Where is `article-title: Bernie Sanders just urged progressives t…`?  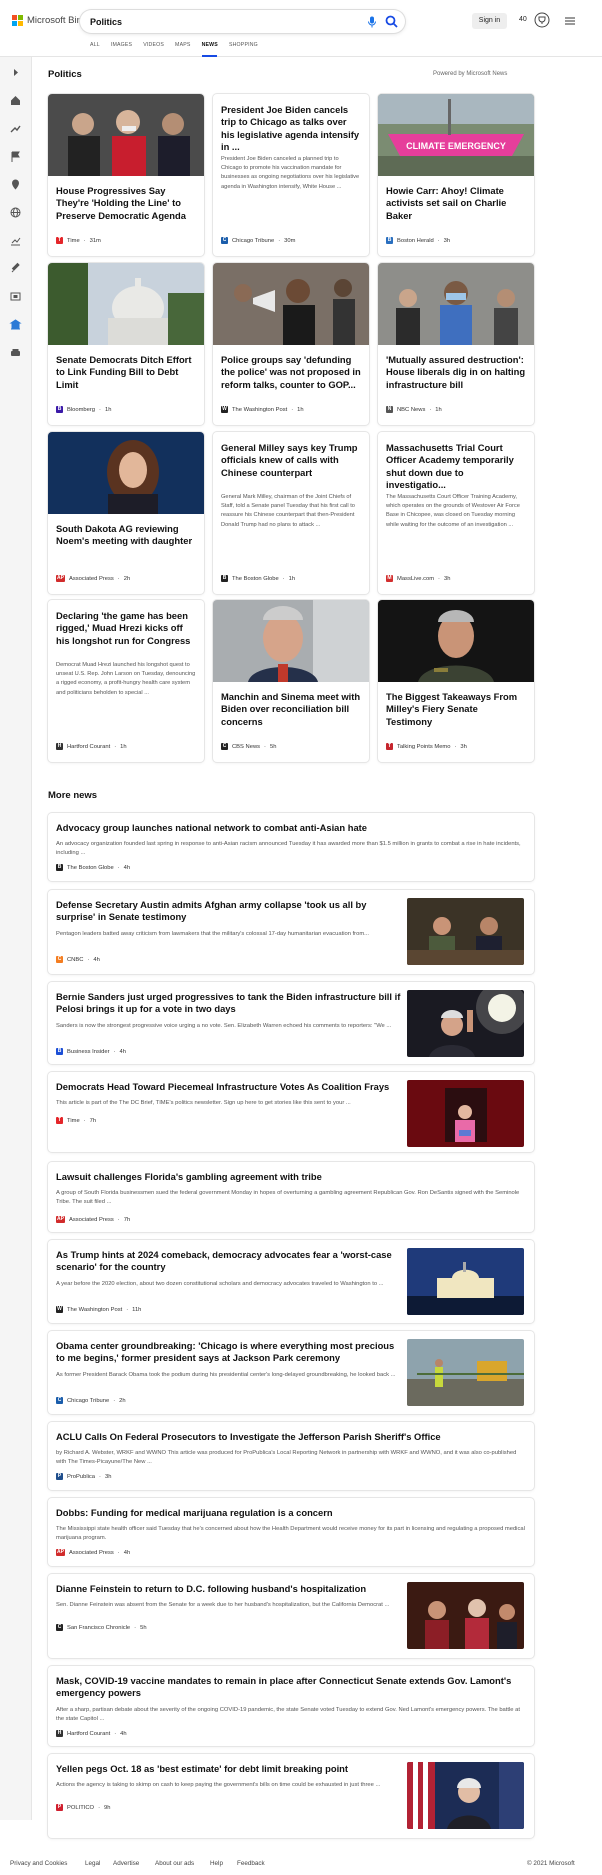 article-title: Bernie Sanders just urged progressives t… is located at coordinates (228, 1003).